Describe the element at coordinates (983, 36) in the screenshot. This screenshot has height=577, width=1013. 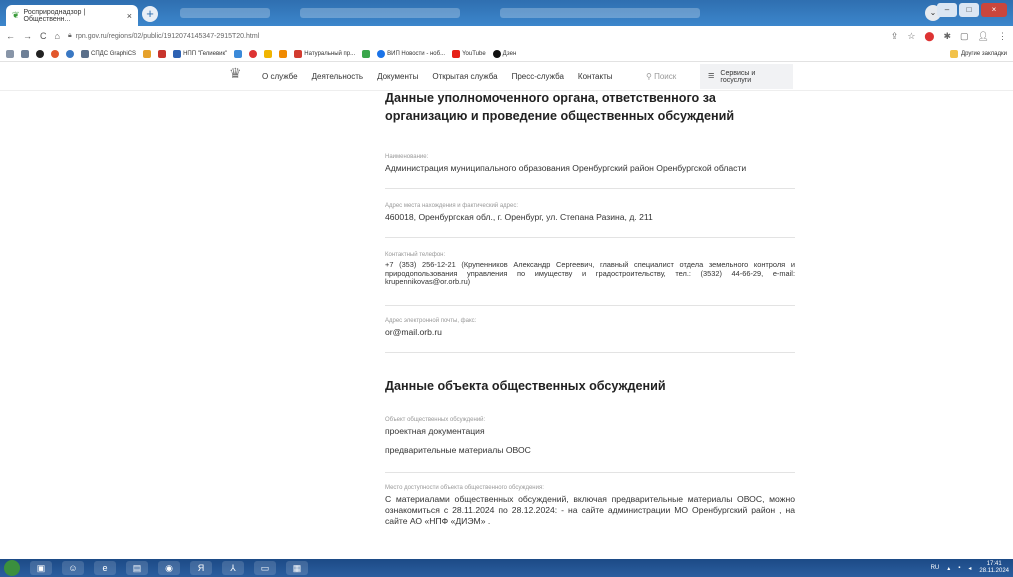
I see `account-icon: 👤︎` at that location.